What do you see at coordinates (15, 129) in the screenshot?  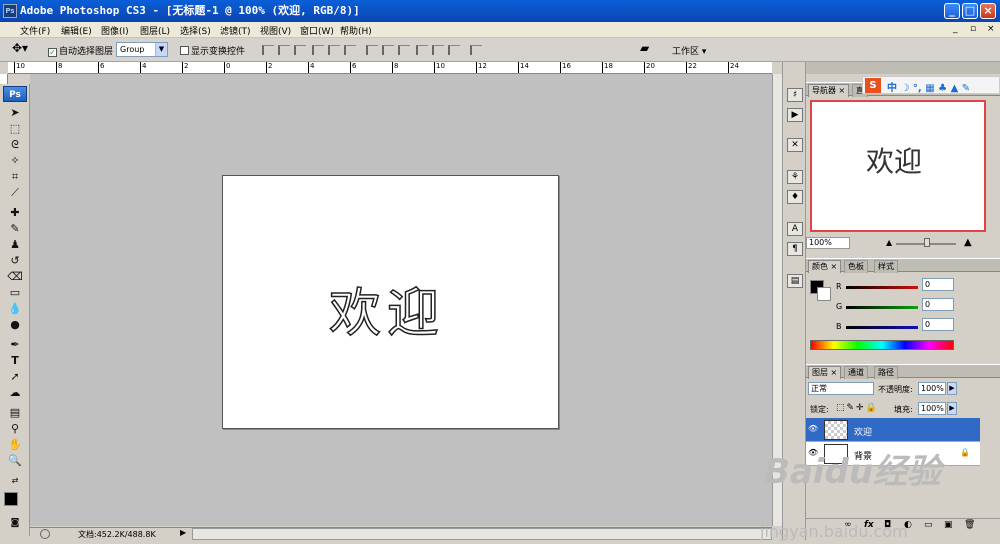 I see `marquee-tool-icon: ⬚` at bounding box center [15, 129].